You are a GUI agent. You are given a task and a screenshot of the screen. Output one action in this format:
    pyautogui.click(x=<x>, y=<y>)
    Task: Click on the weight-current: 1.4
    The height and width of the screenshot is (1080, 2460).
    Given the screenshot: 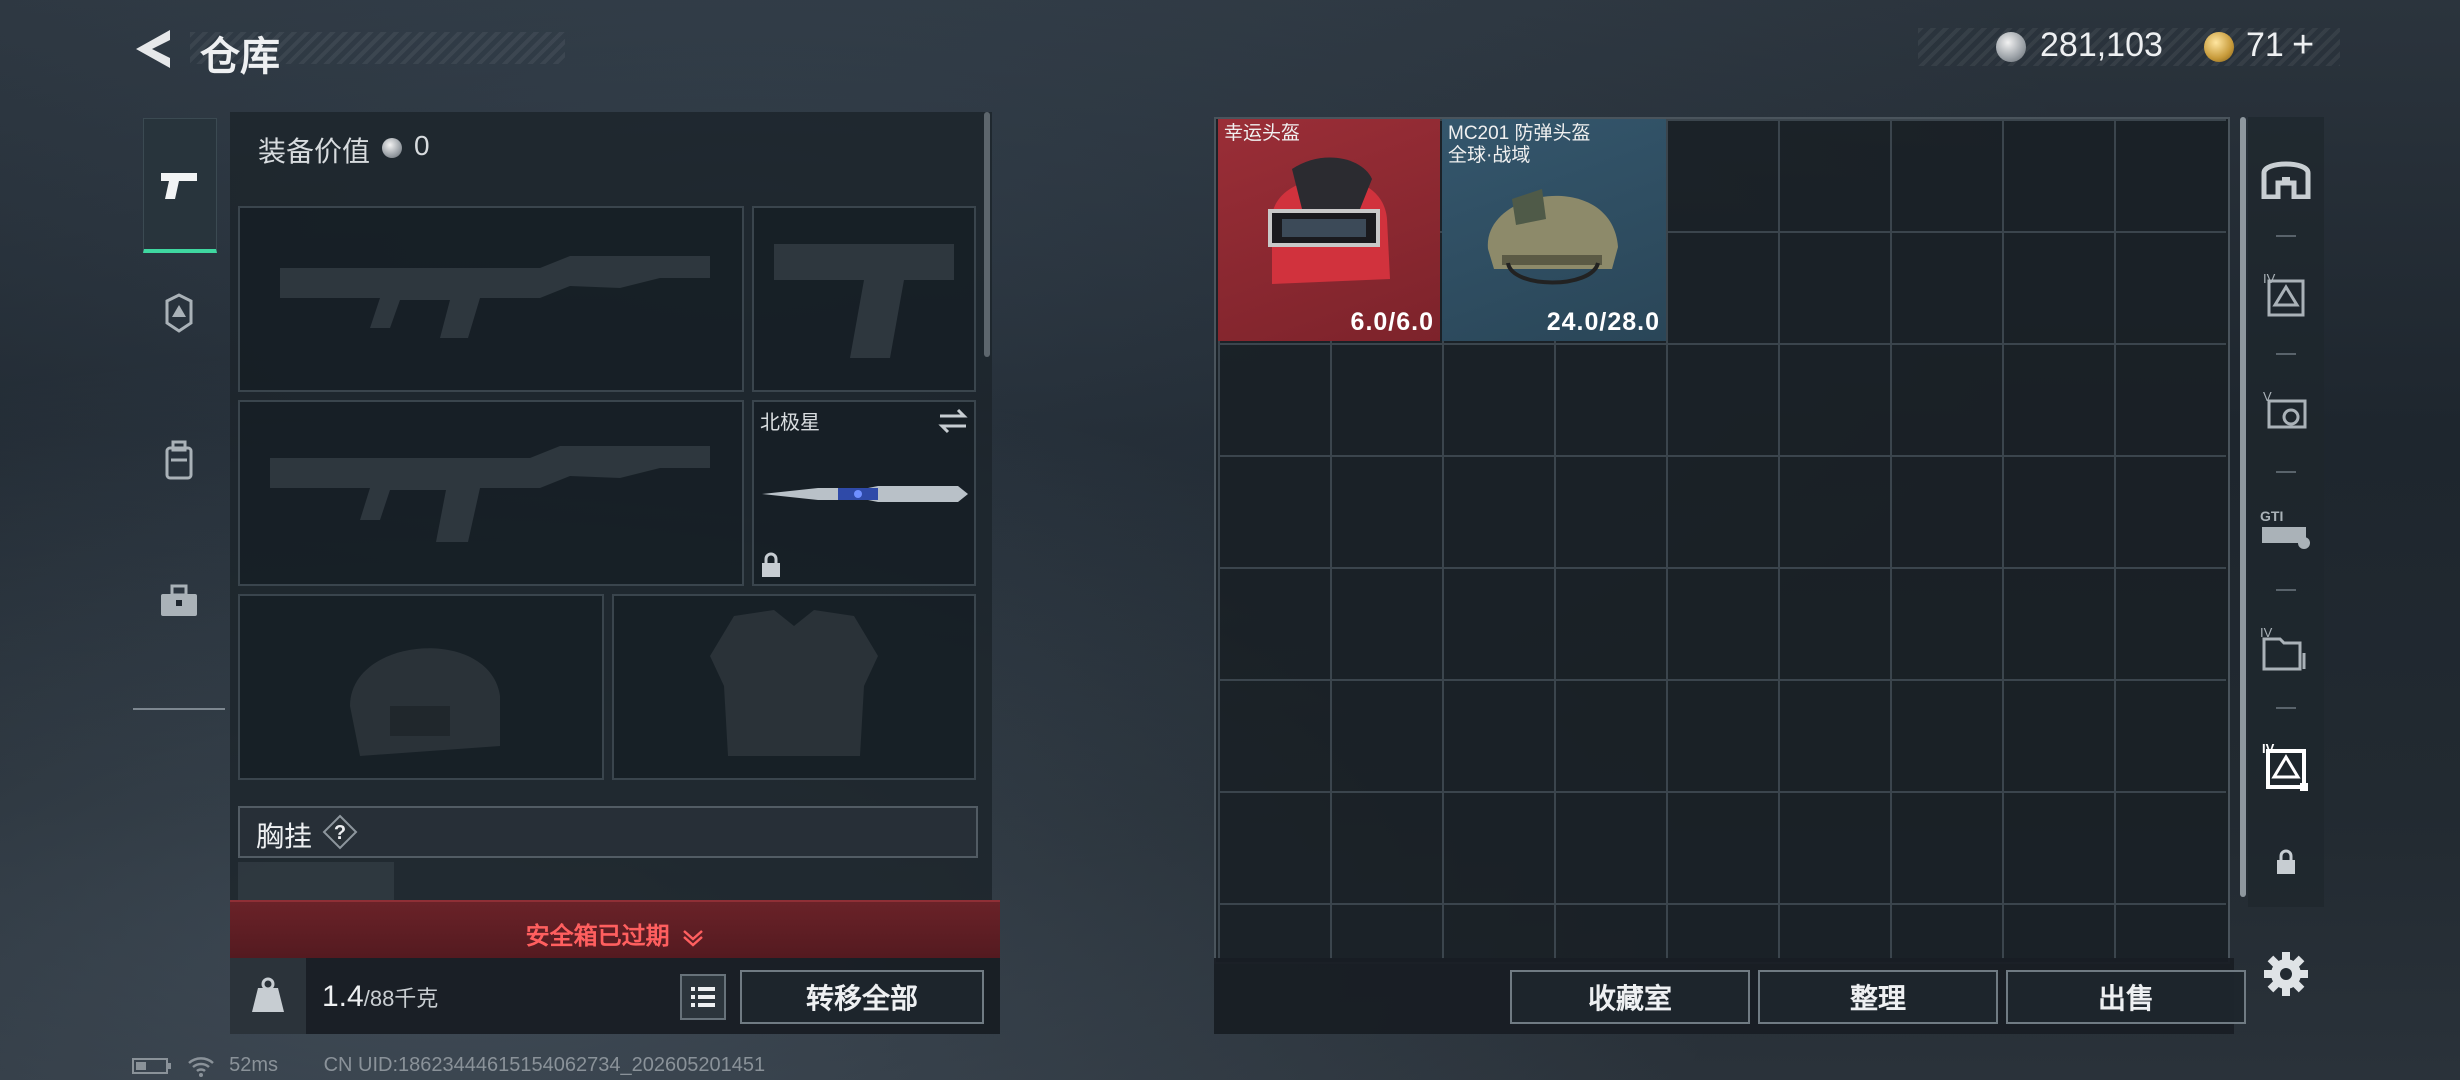 What is the action you would take?
    pyautogui.click(x=343, y=996)
    